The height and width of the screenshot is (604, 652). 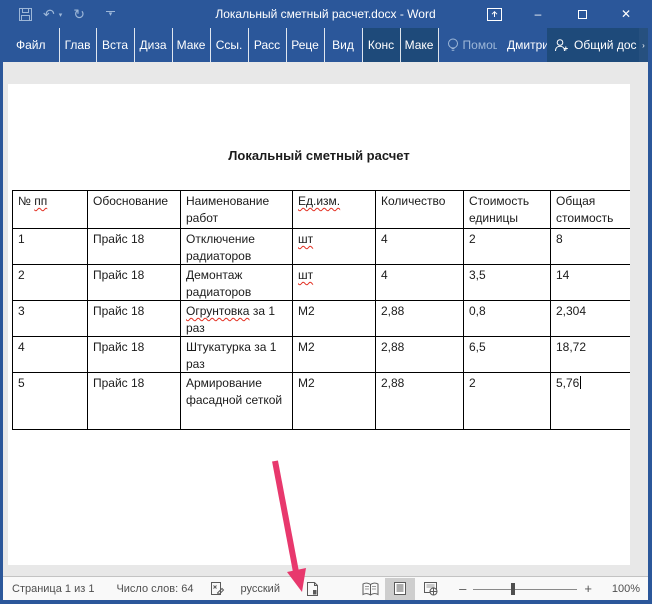 What do you see at coordinates (590, 282) in the screenshot?
I see `table-cell: 14` at bounding box center [590, 282].